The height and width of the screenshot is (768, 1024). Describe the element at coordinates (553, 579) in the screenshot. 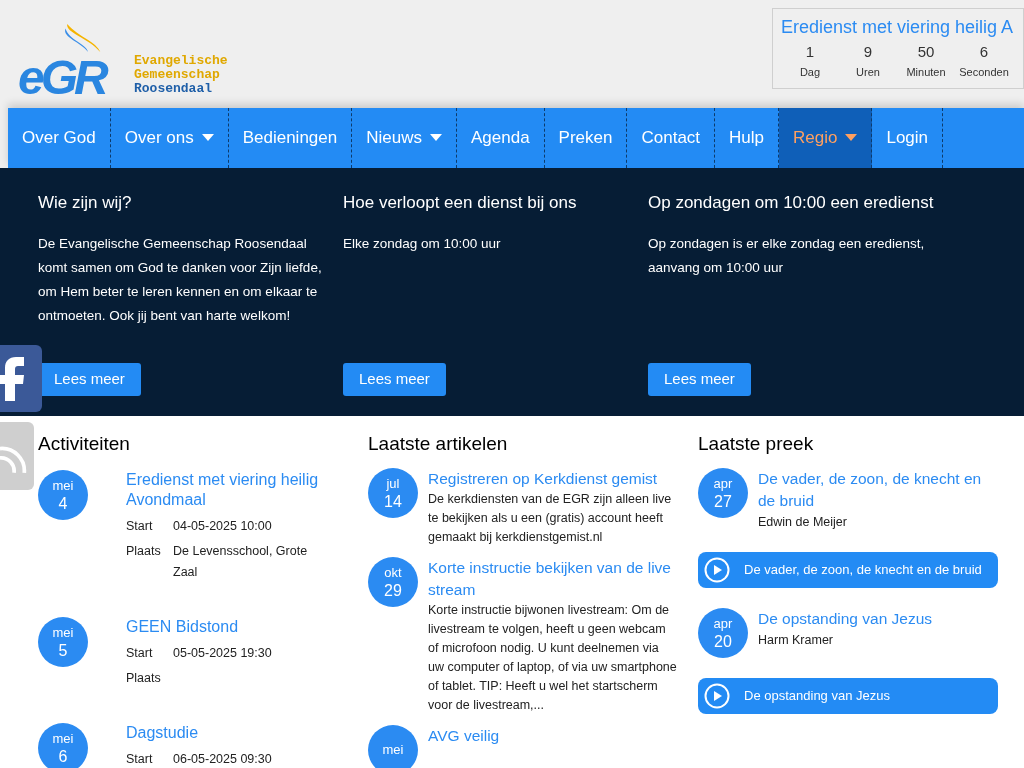

I see `article-title: Korte instructie bekijken van de live stream` at that location.